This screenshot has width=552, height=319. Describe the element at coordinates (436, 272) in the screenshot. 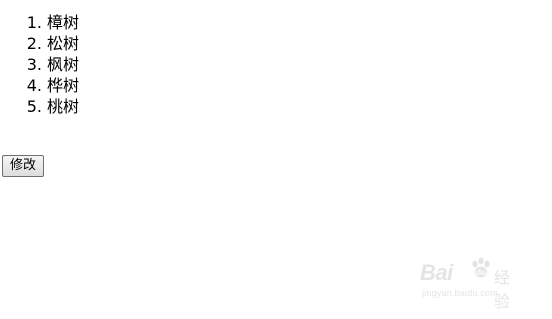

I see `watermark-brand: Bai` at that location.